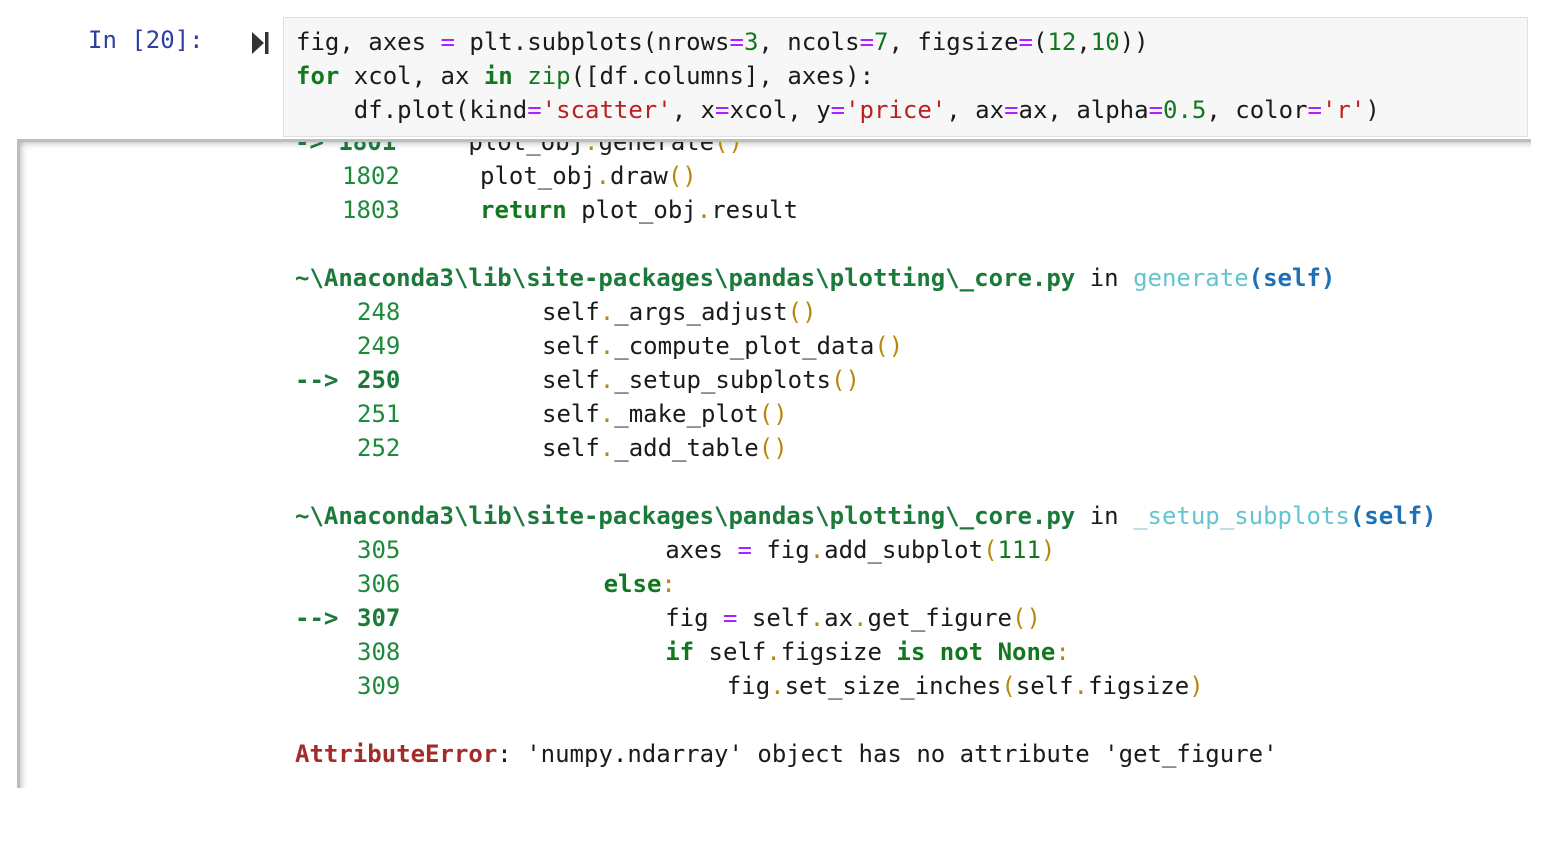  Describe the element at coordinates (686, 448) in the screenshot. I see `code-token: _add_table` at that location.